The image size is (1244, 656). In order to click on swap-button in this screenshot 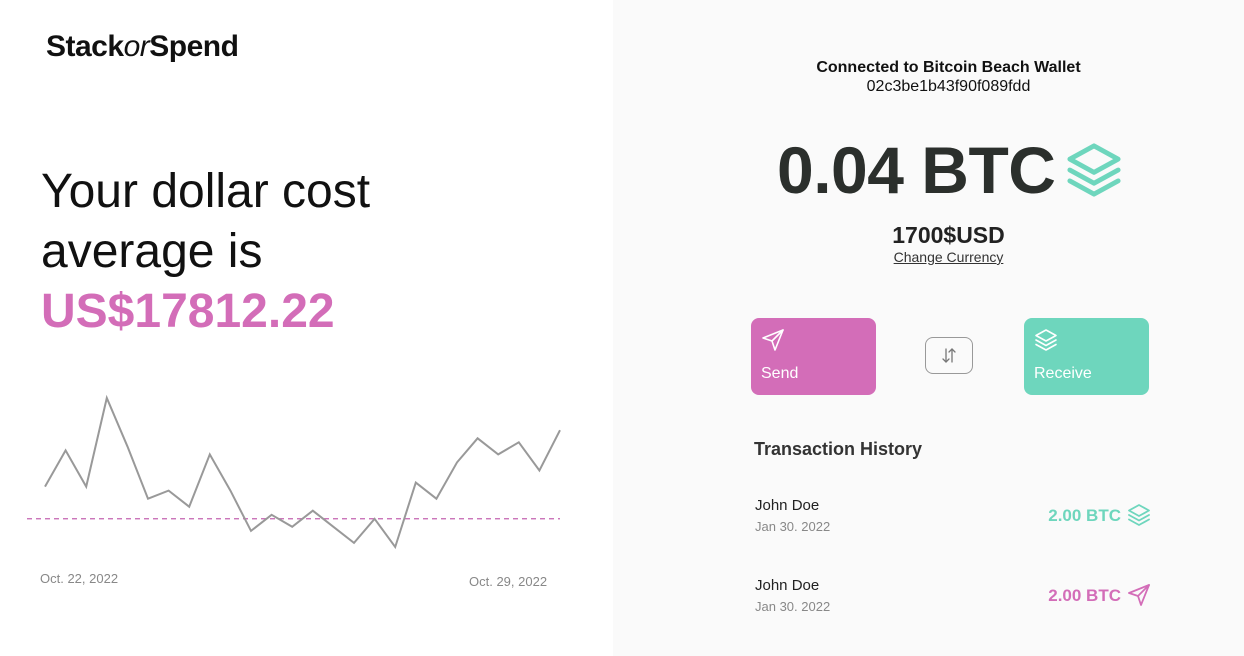, I will do `click(949, 355)`.